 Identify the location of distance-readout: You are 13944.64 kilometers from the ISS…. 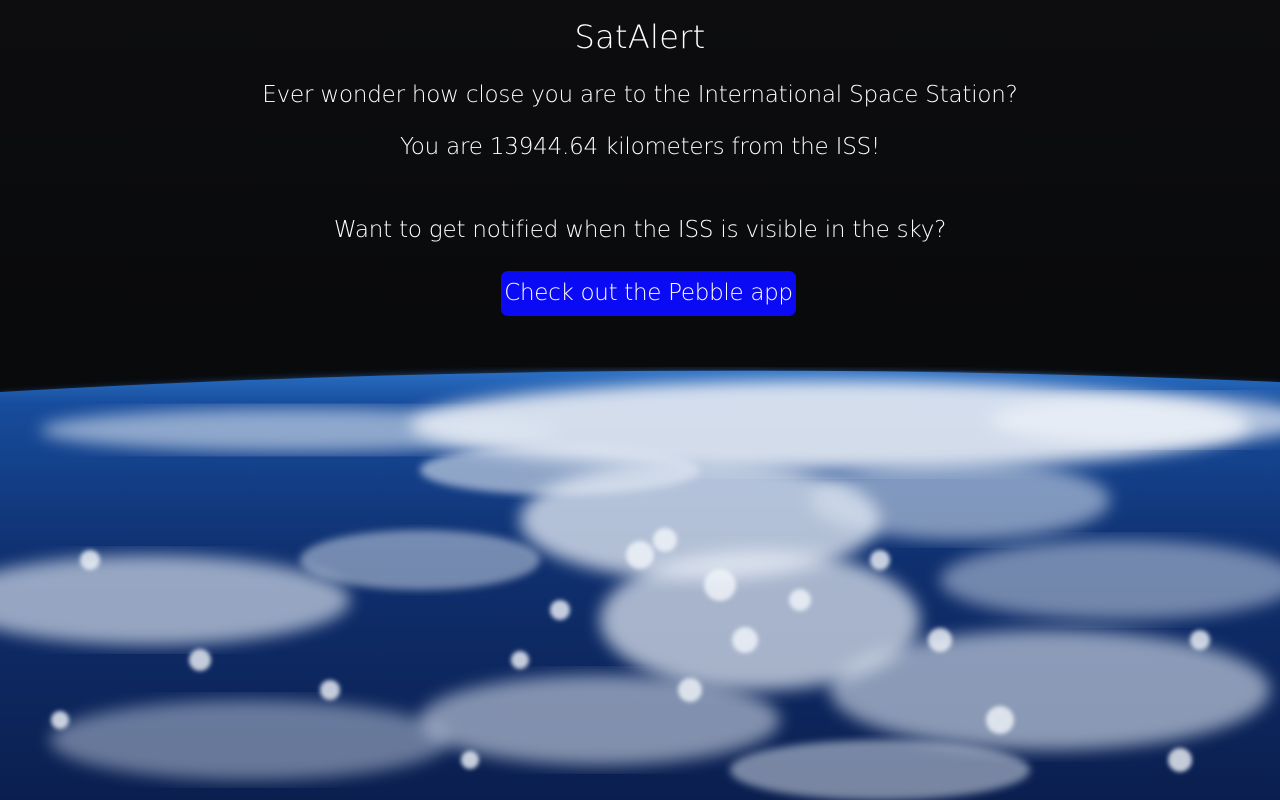
(640, 147).